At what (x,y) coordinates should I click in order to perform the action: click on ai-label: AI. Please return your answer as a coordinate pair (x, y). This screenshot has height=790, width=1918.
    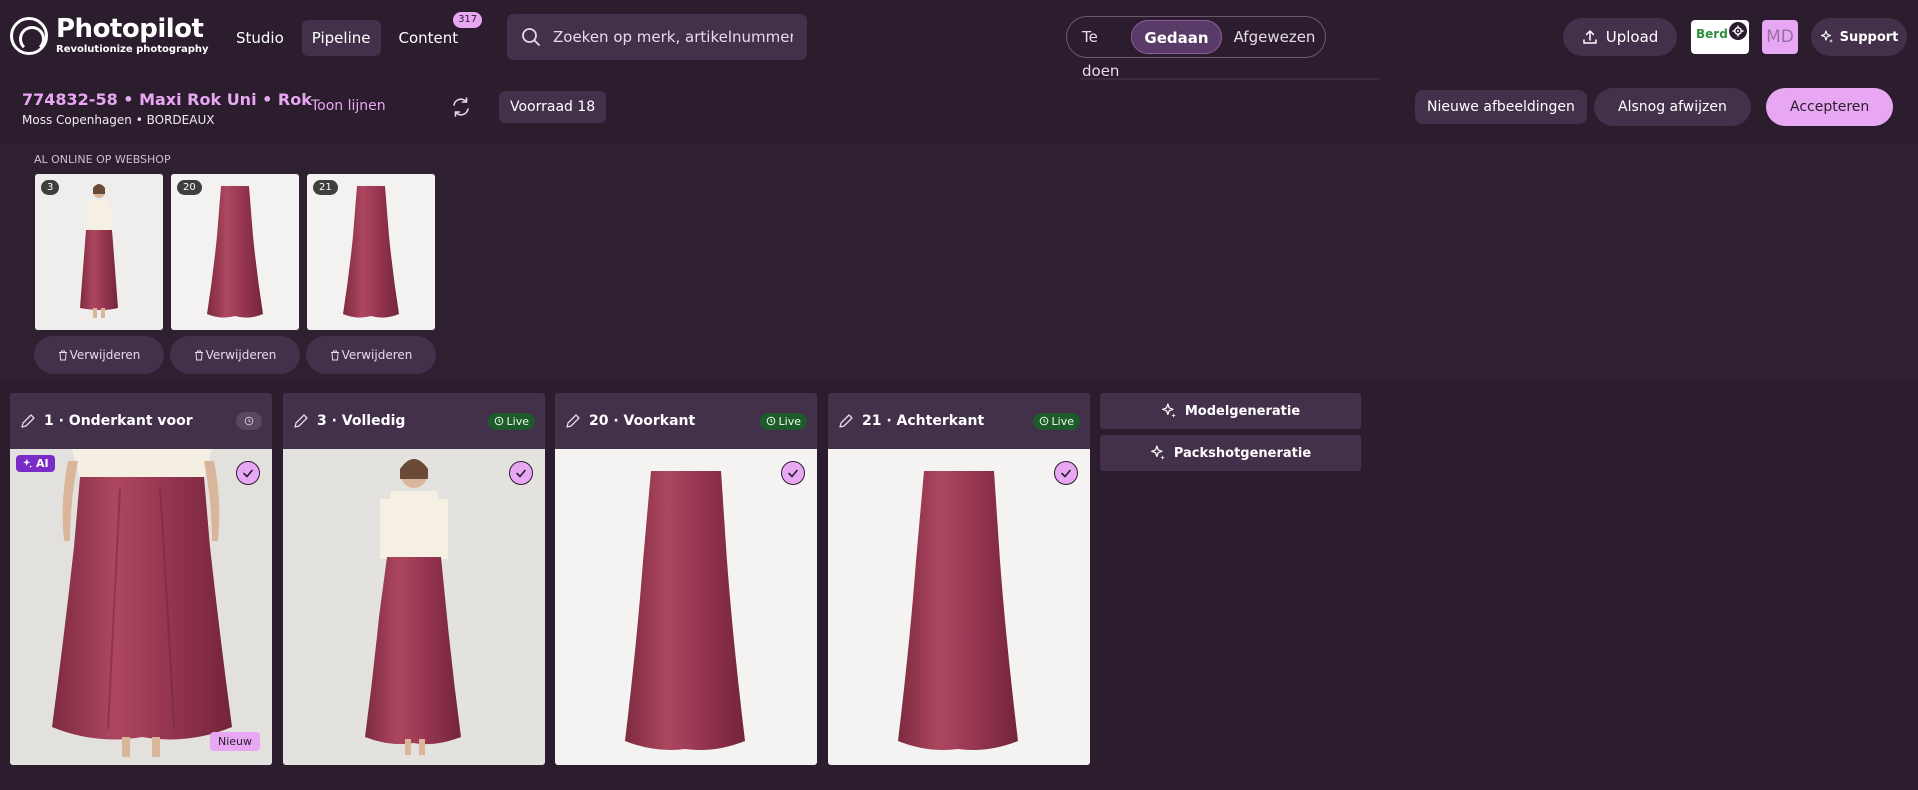
    Looking at the image, I should click on (42, 463).